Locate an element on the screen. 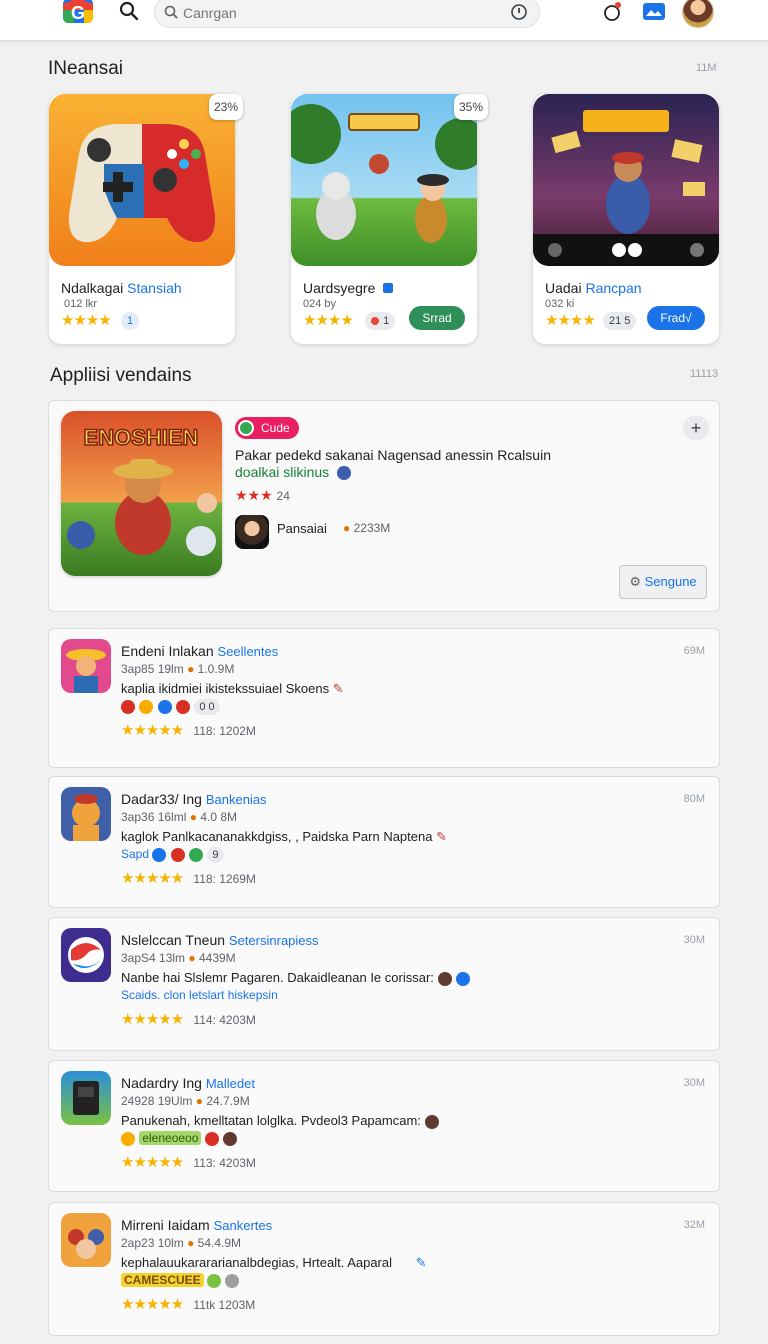 The image size is (768, 1344). app-title-text: Nslelccan Tneun is located at coordinates (173, 940).